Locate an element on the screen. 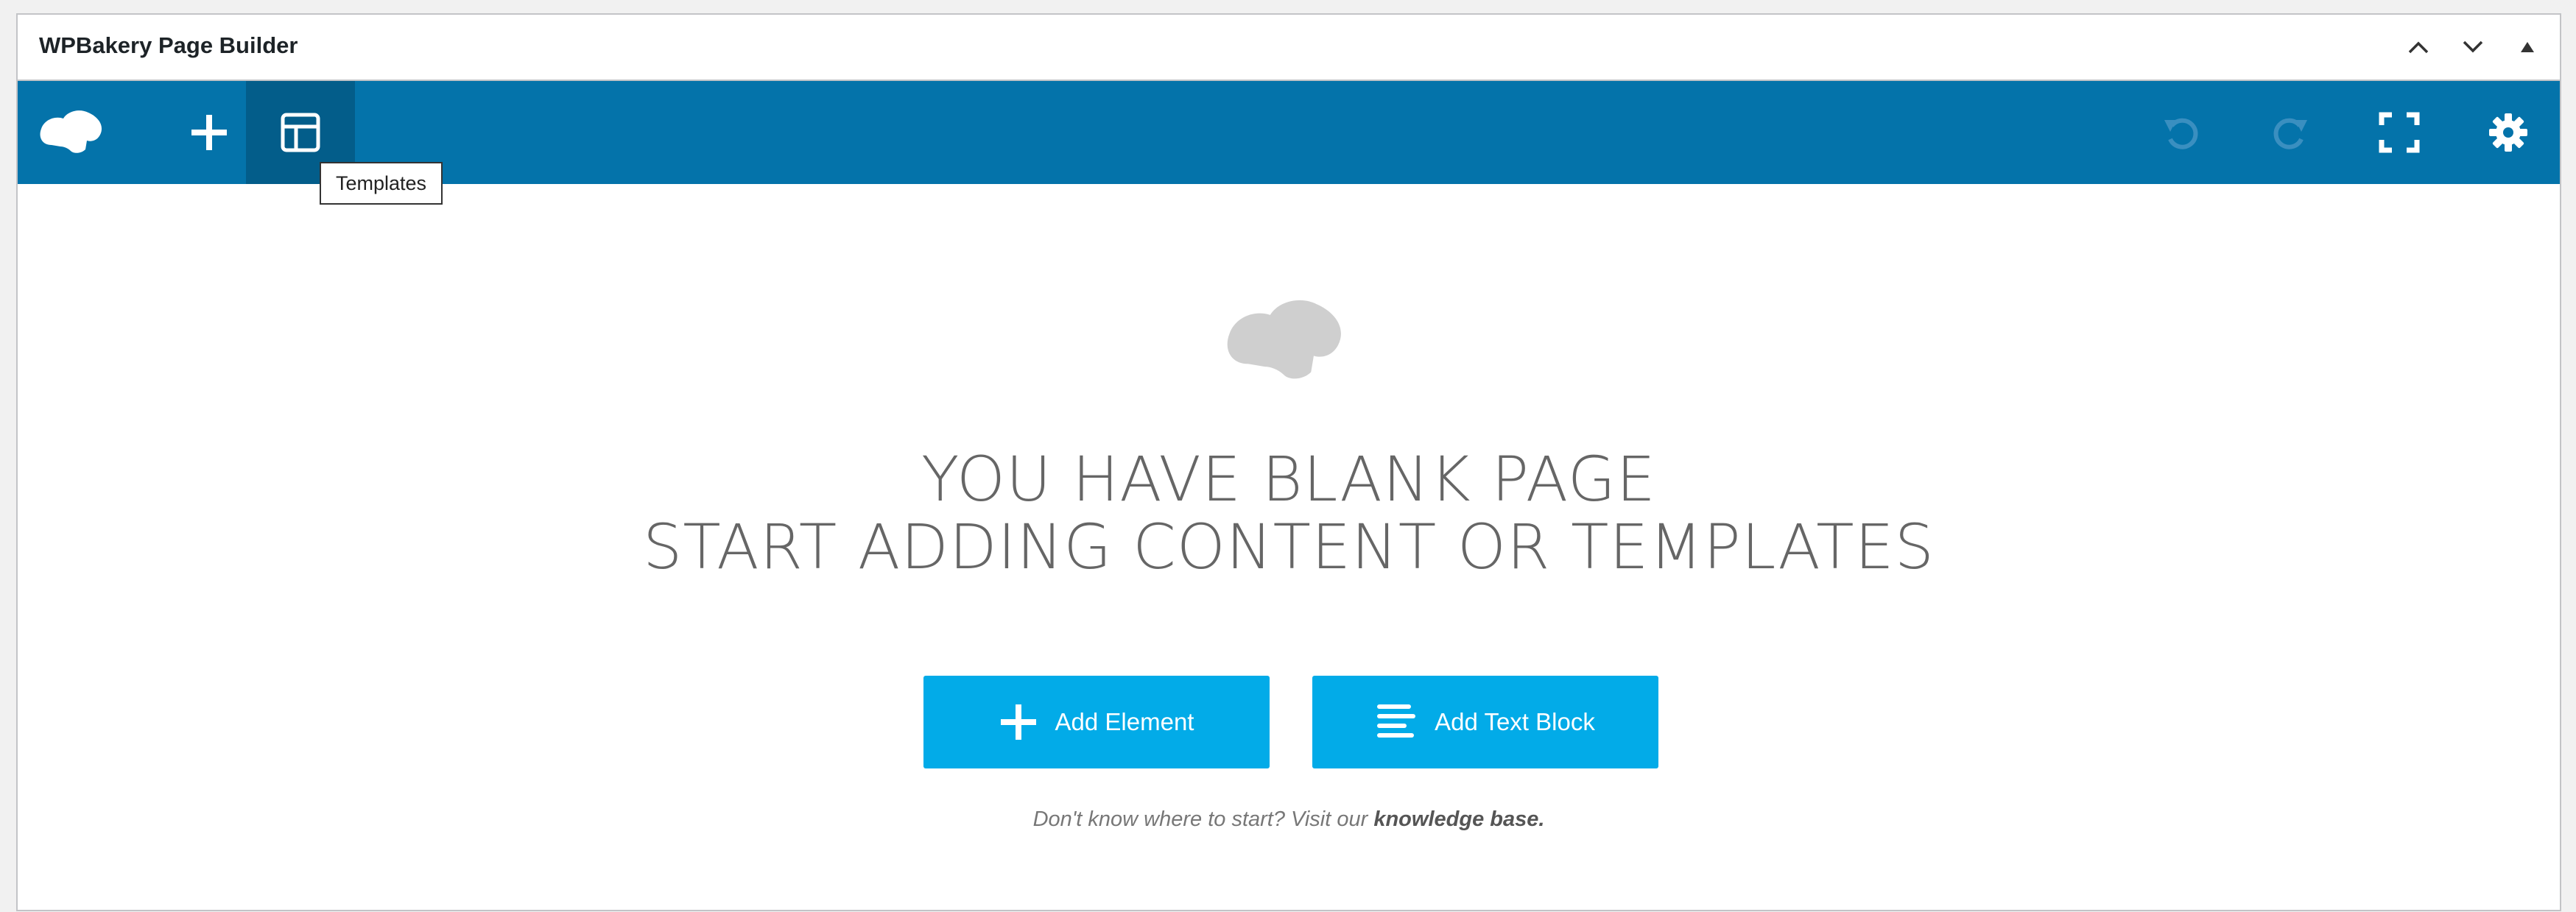 This screenshot has height=912, width=2576. settings-icon is located at coordinates (2508, 132).